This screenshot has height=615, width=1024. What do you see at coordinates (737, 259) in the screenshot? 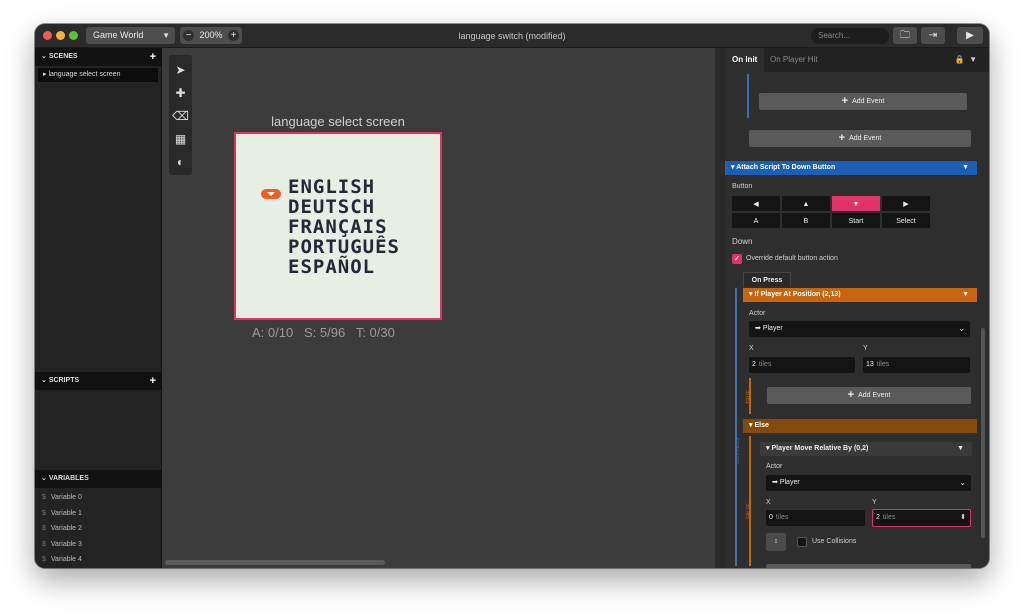
I see `override-checkbox: ✓` at bounding box center [737, 259].